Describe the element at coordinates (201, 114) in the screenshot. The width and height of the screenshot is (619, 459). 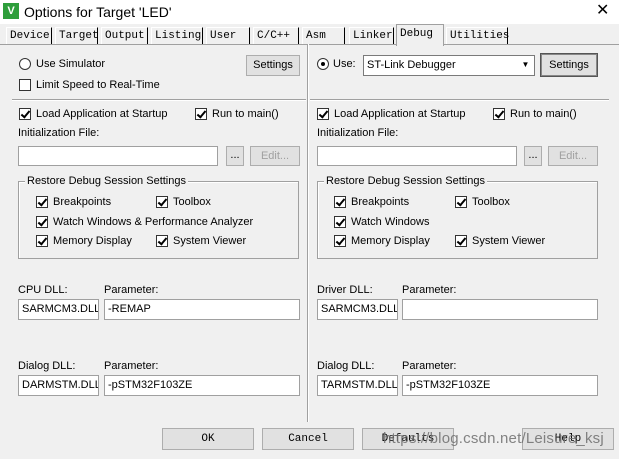
I see `left-run-to-main-checkbox` at that location.